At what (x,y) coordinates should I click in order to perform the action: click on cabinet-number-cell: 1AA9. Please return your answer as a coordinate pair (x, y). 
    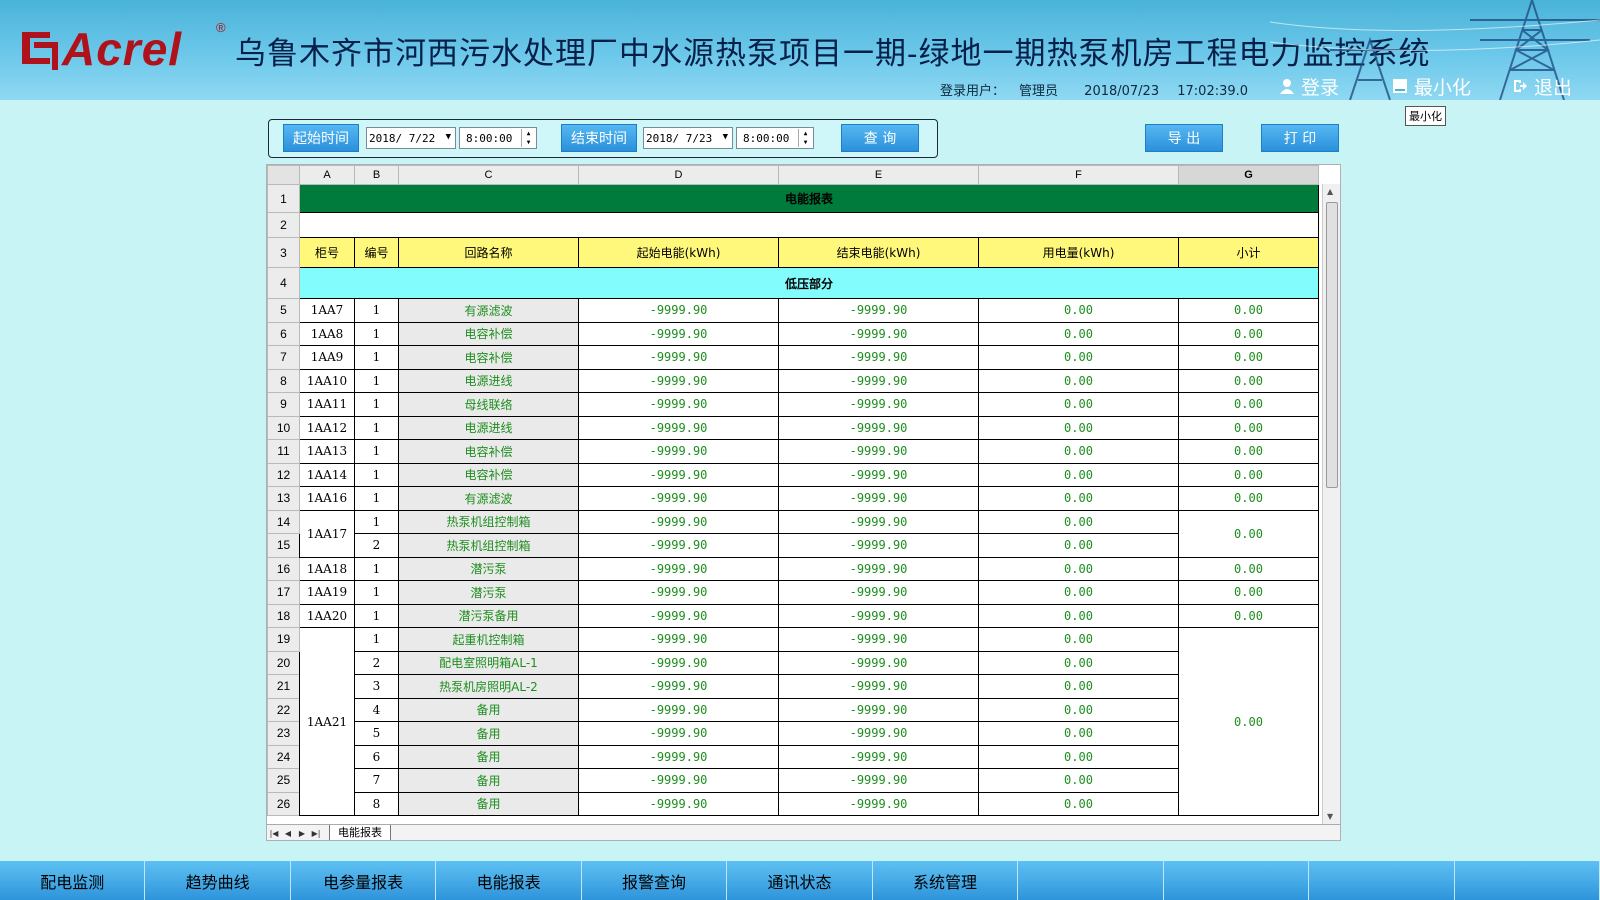
    Looking at the image, I should click on (327, 357).